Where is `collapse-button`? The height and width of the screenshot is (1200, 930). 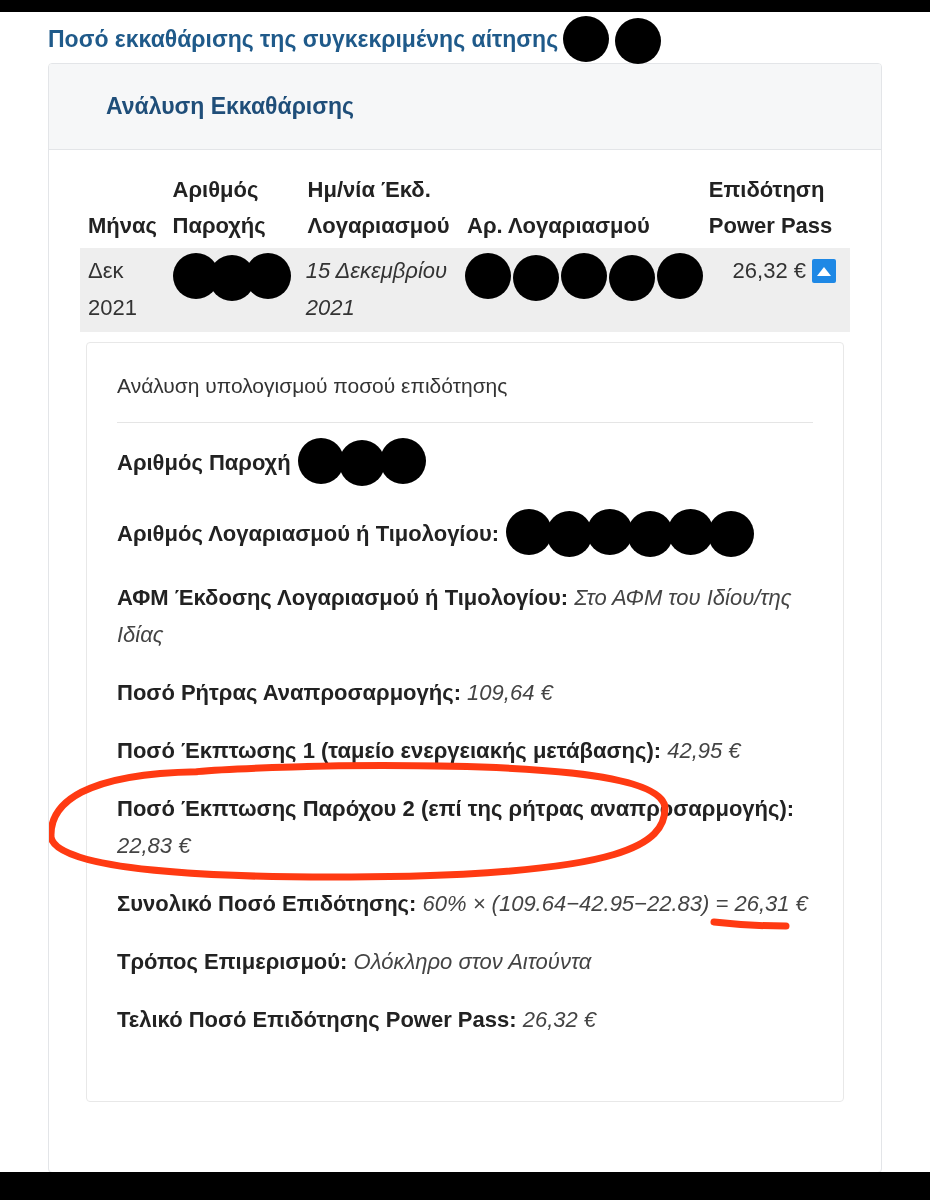
collapse-button is located at coordinates (824, 271).